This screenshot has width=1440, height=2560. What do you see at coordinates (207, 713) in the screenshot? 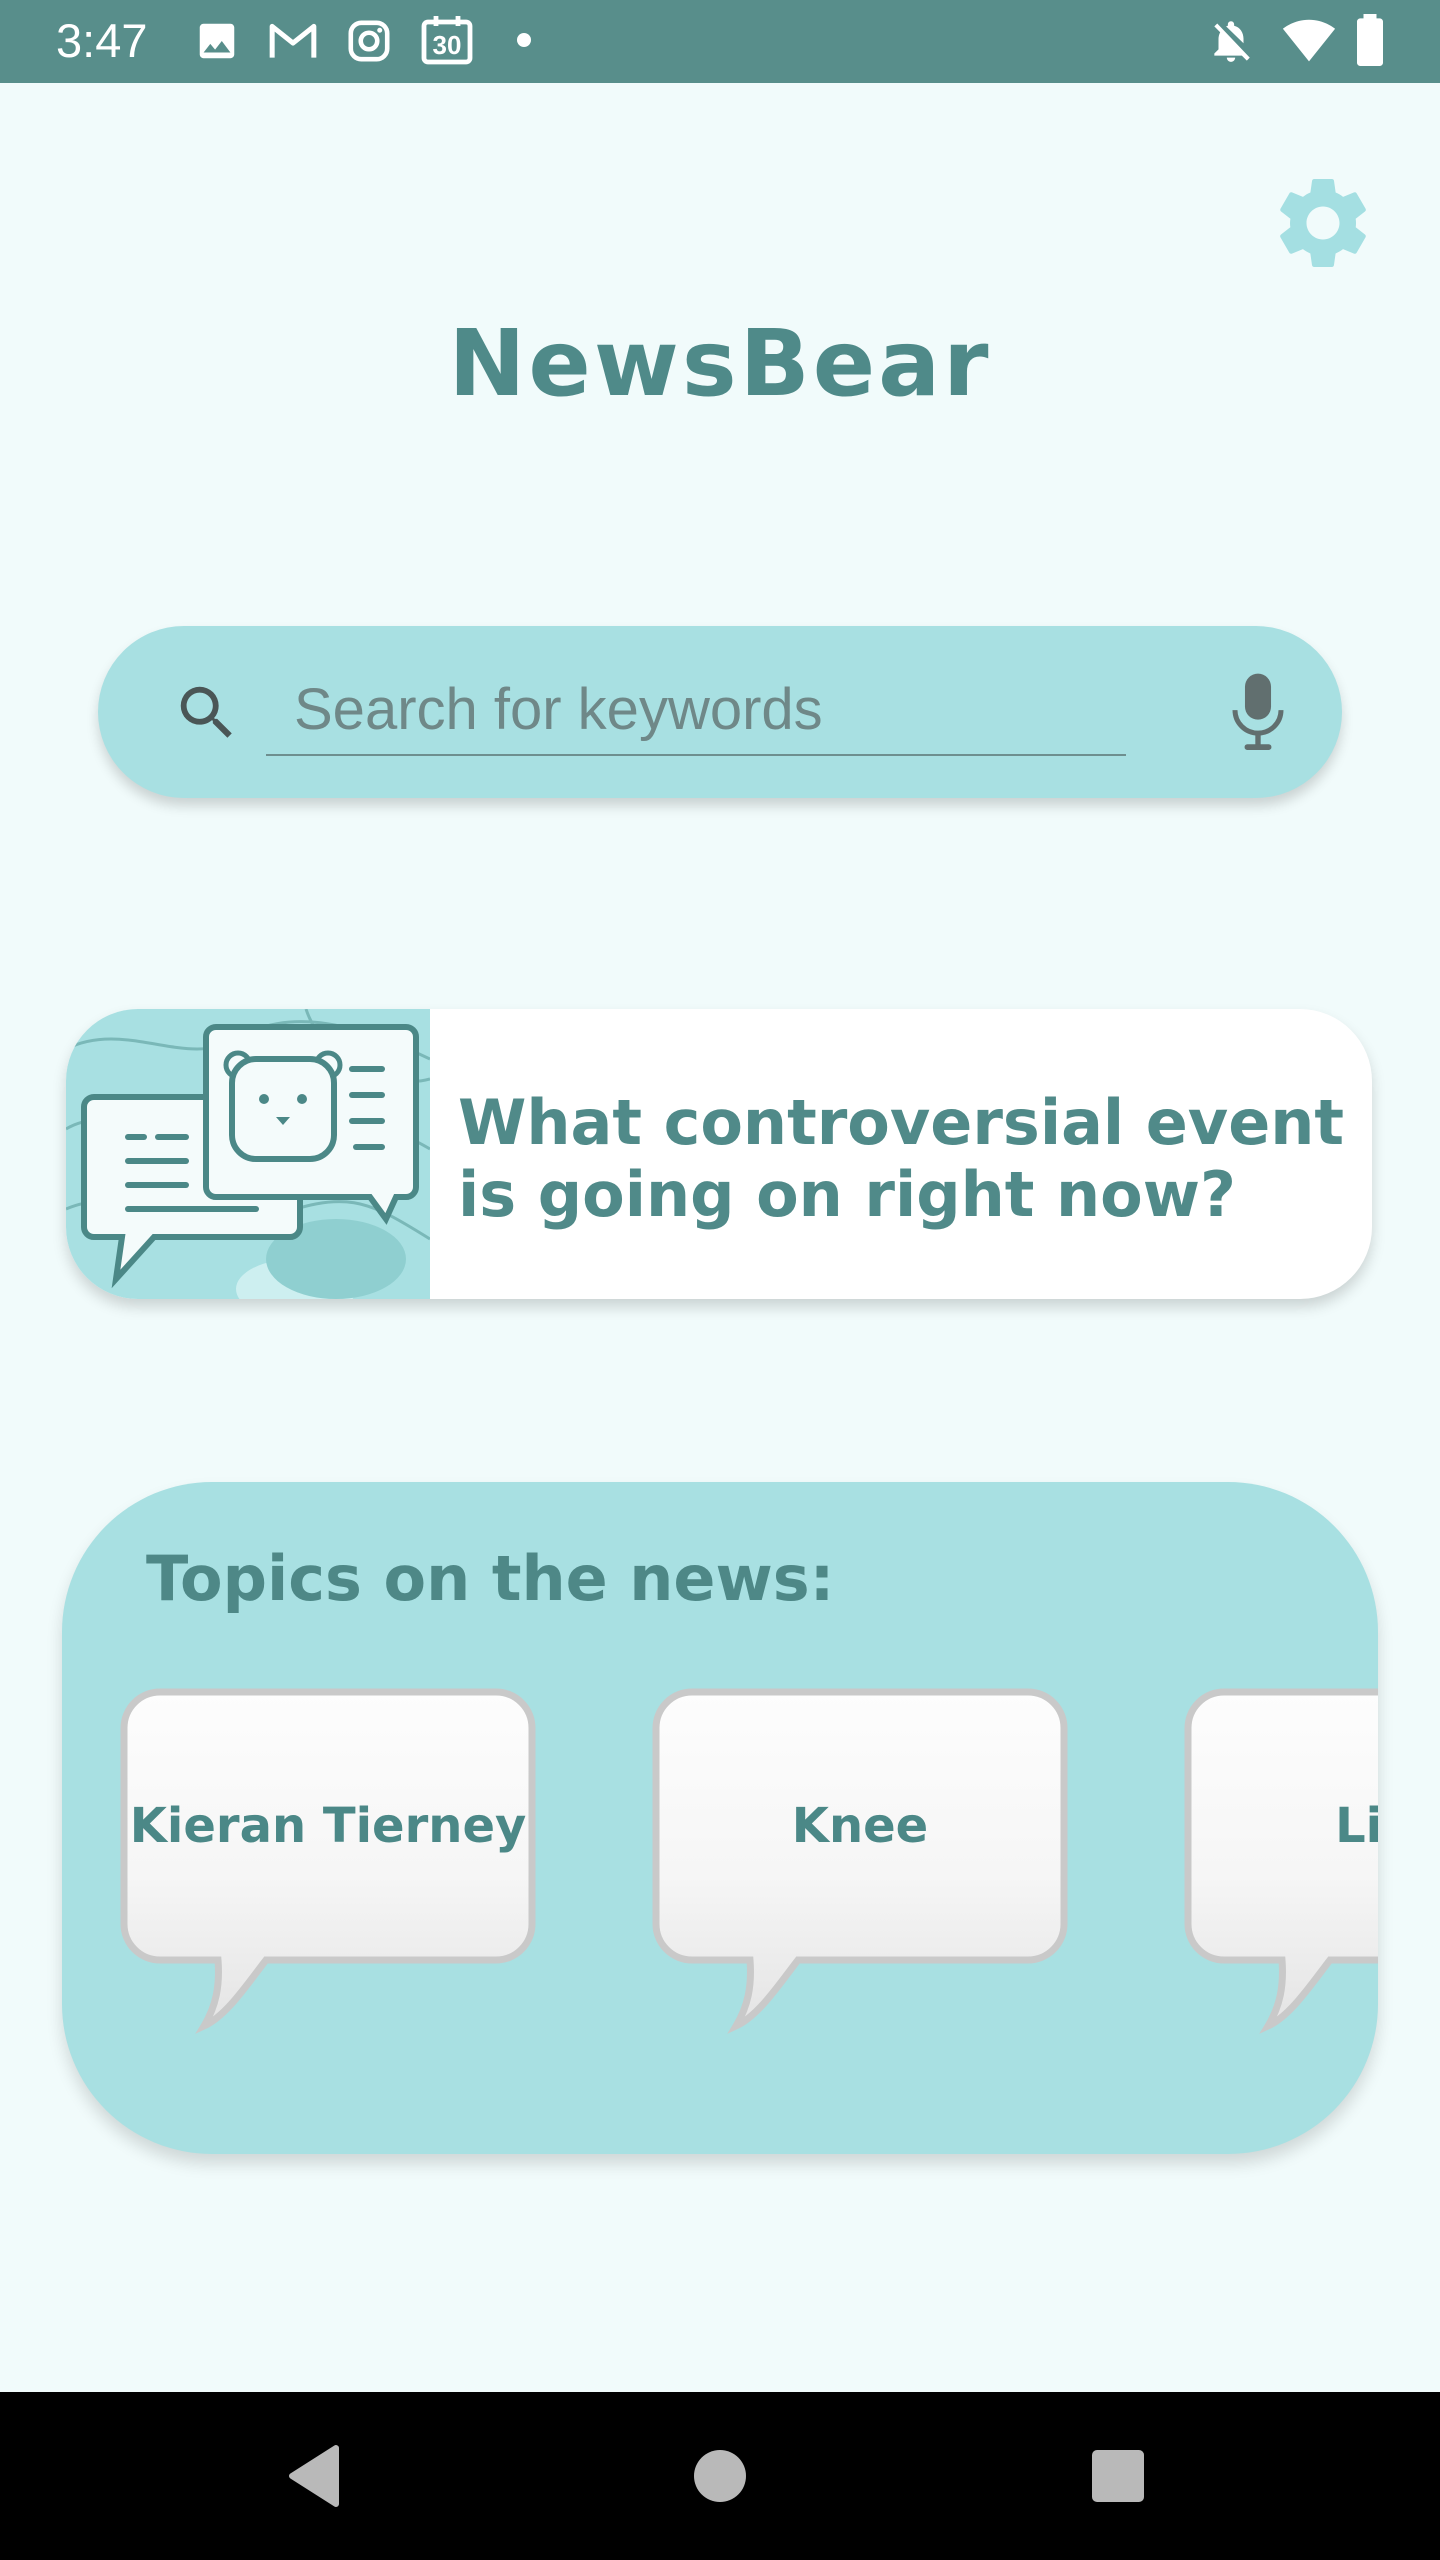
I see `search-icon` at bounding box center [207, 713].